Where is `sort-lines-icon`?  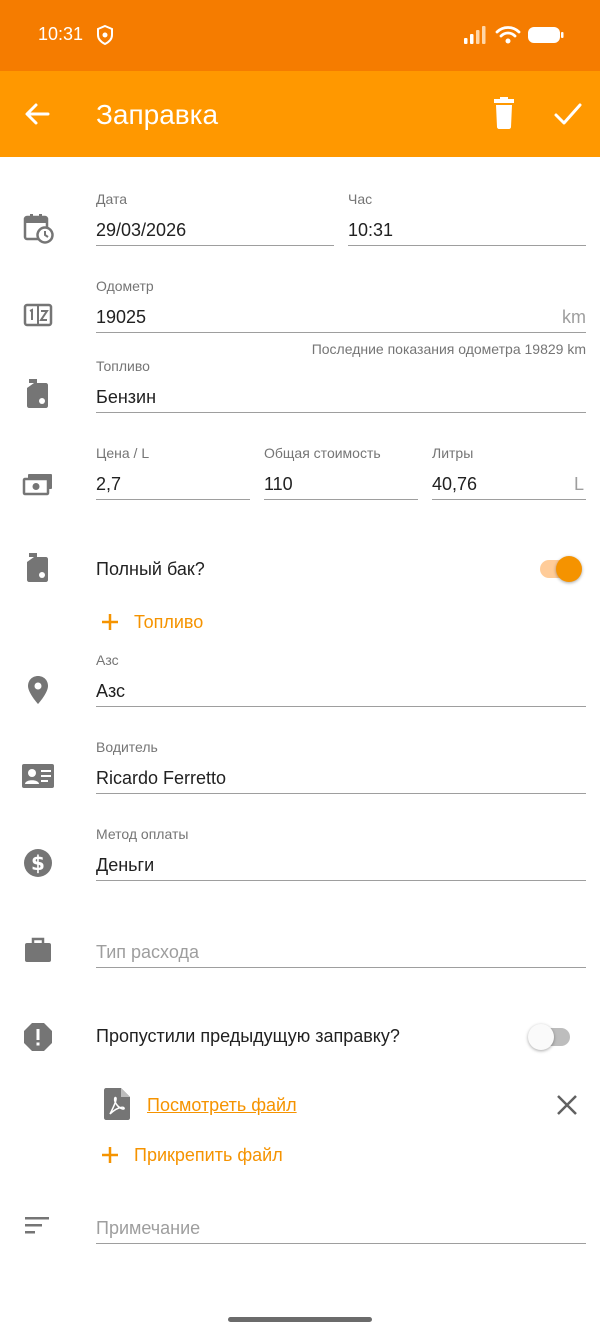 sort-lines-icon is located at coordinates (38, 1226).